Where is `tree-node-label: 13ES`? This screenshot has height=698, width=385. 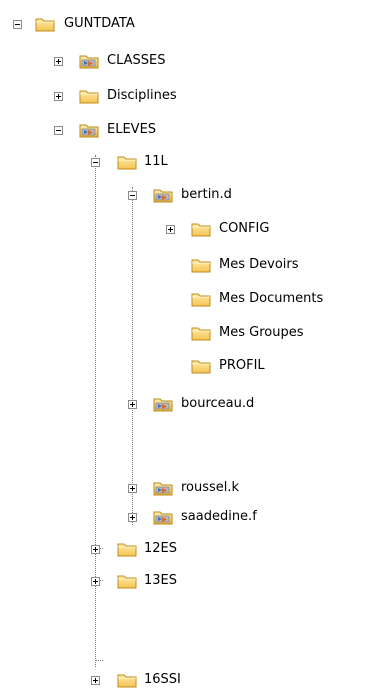
tree-node-label: 13ES is located at coordinates (161, 580).